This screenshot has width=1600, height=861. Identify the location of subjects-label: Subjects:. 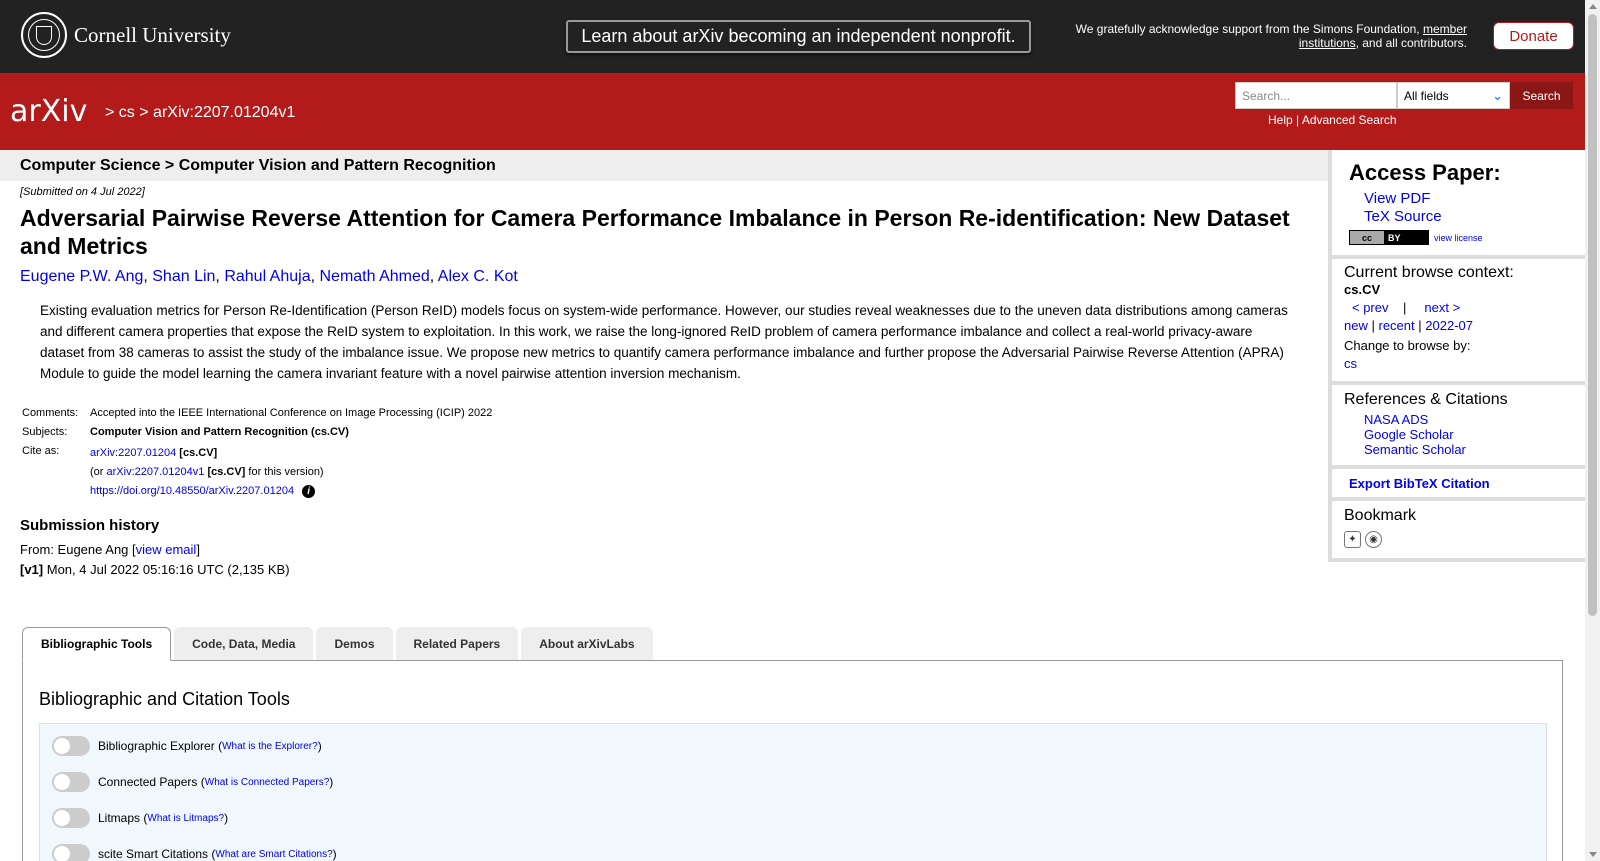
(45, 432).